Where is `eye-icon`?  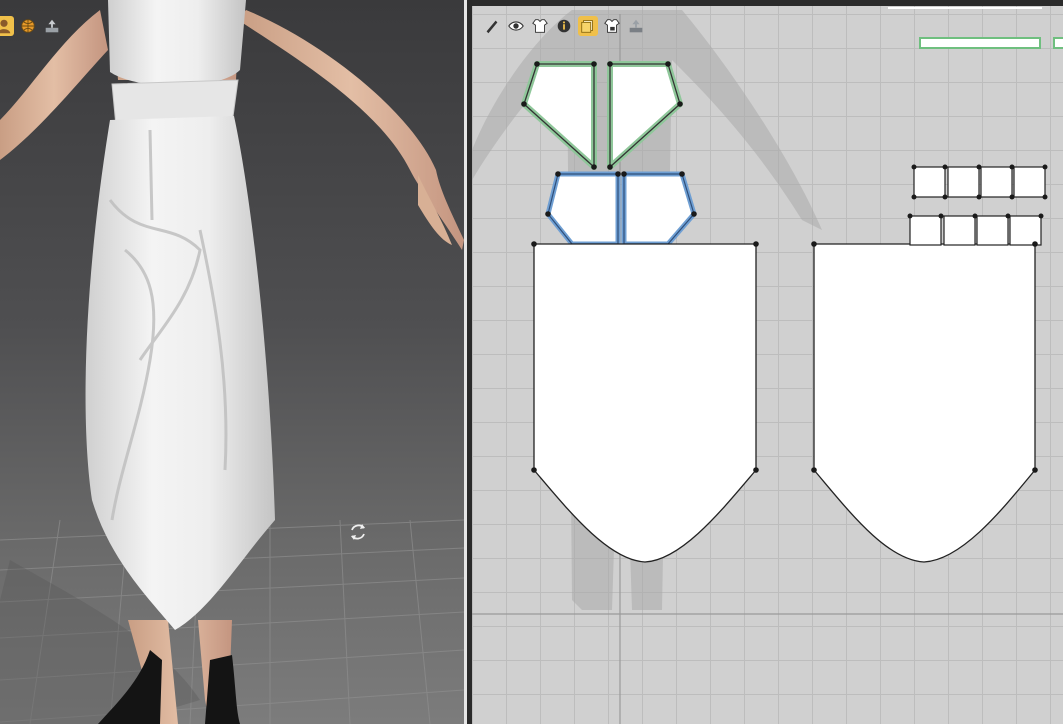 eye-icon is located at coordinates (516, 26).